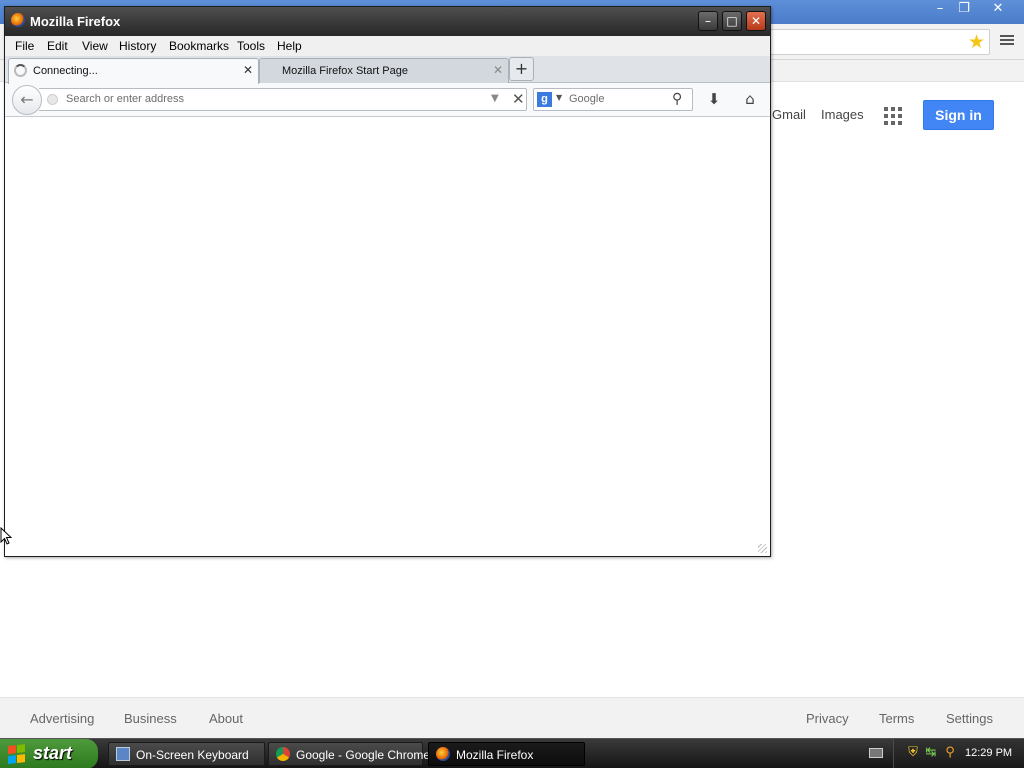 The image size is (1024, 768). I want to click on new-tab-button: +, so click(521, 69).